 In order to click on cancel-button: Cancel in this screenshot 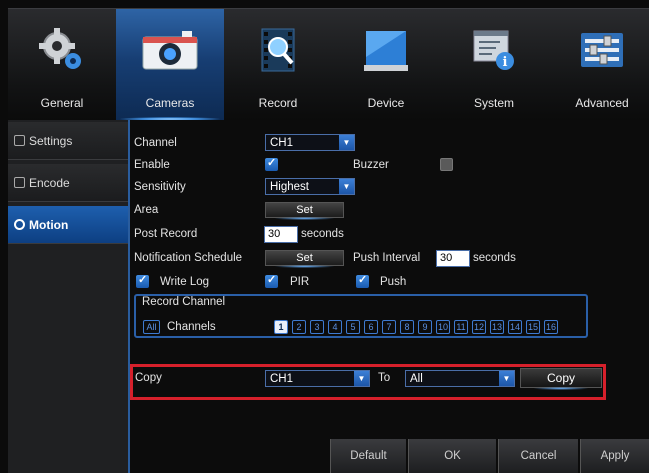, I will do `click(538, 456)`.